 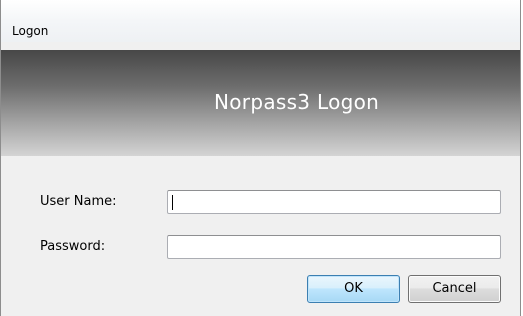 I want to click on password-input, so click(x=334, y=247).